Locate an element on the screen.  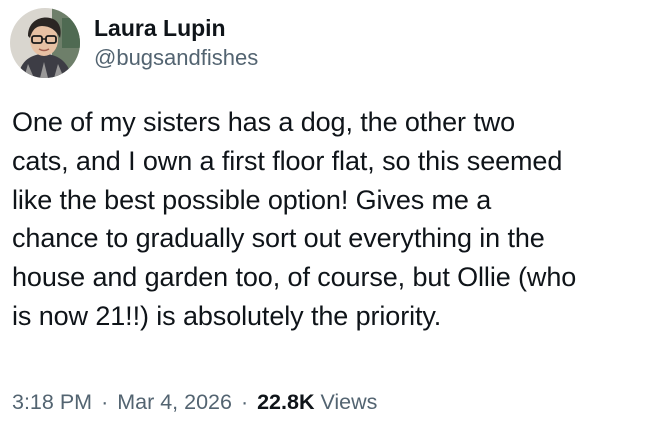
tweet-date: Mar 4, 2026 is located at coordinates (174, 402).